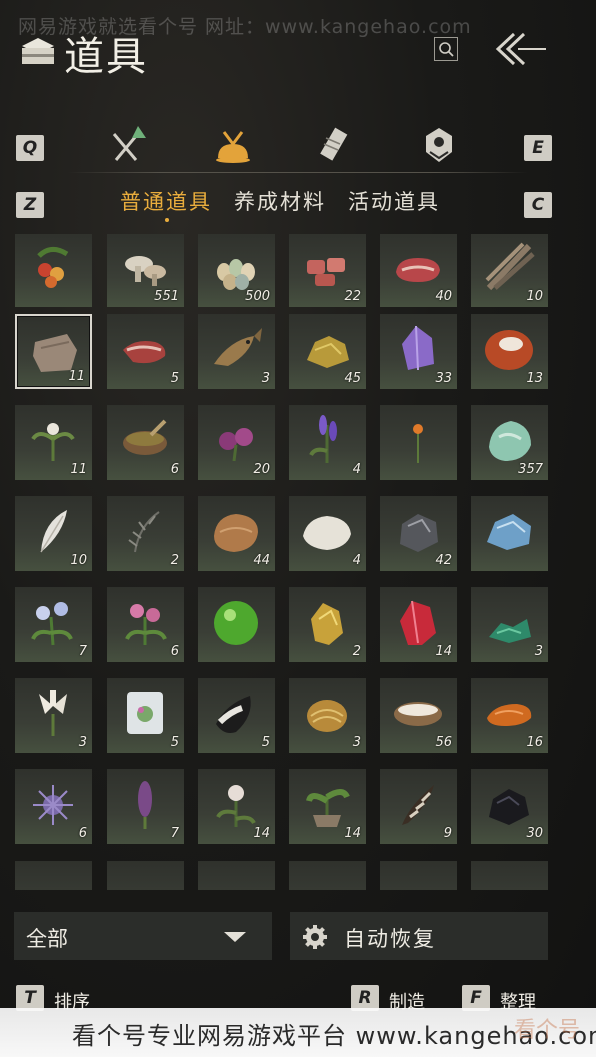 The image size is (596, 1057). Describe the element at coordinates (236, 274) in the screenshot. I see `eggs-icon` at that location.